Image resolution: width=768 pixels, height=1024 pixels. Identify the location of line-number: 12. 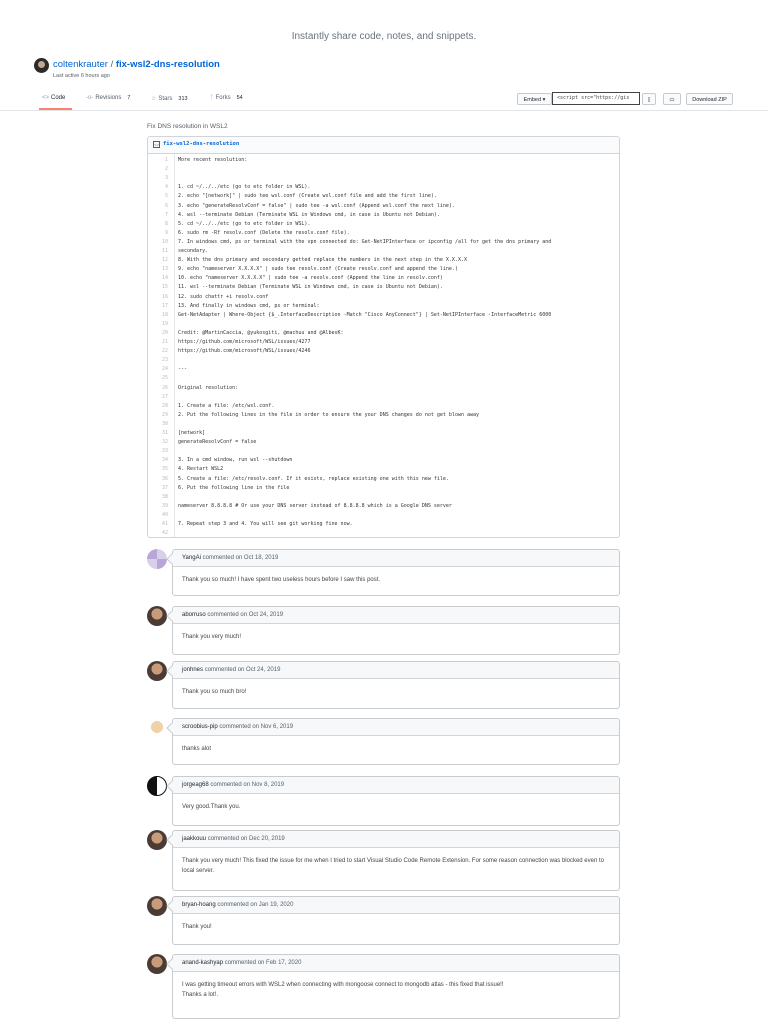
(158, 260).